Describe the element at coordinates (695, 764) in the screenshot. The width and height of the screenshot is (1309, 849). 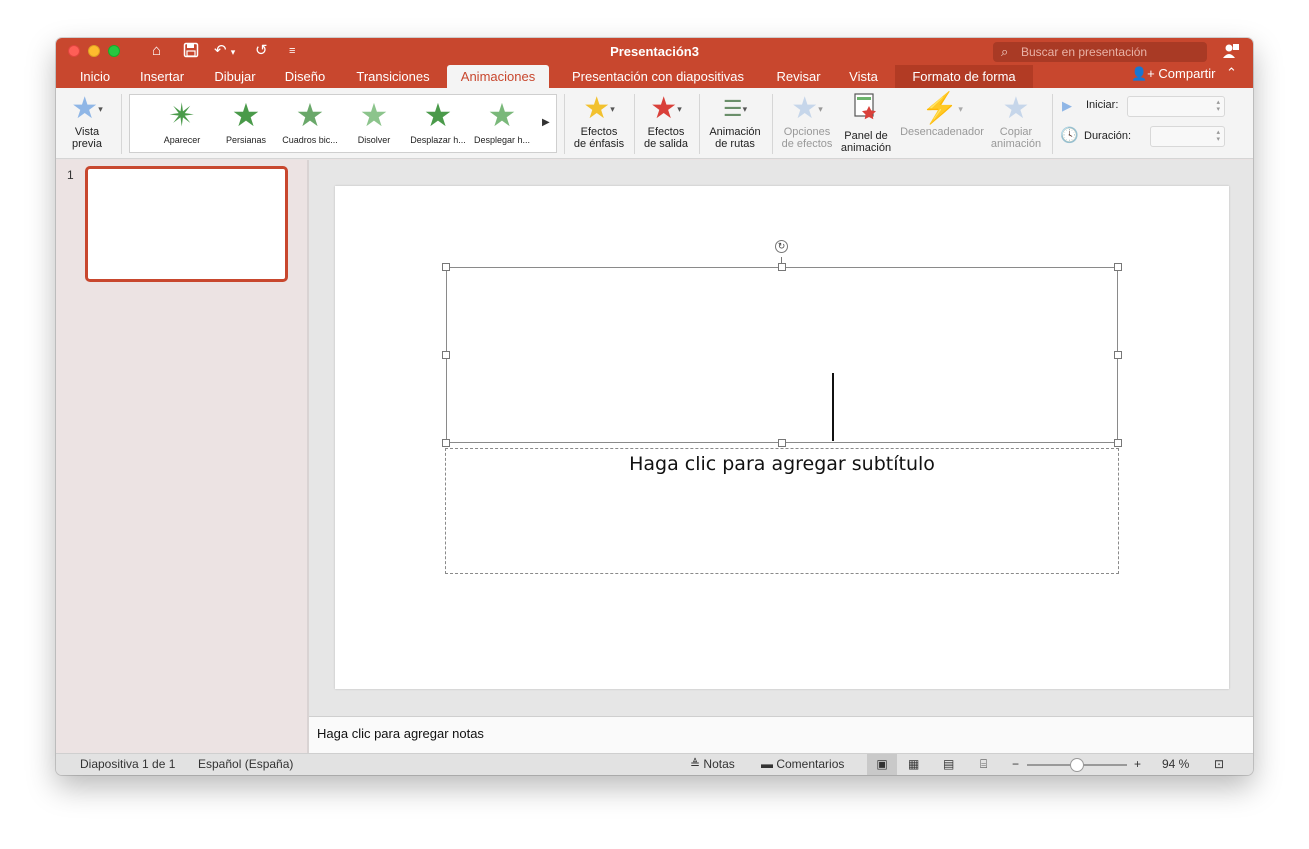
I see `notes-icon: ≜` at that location.